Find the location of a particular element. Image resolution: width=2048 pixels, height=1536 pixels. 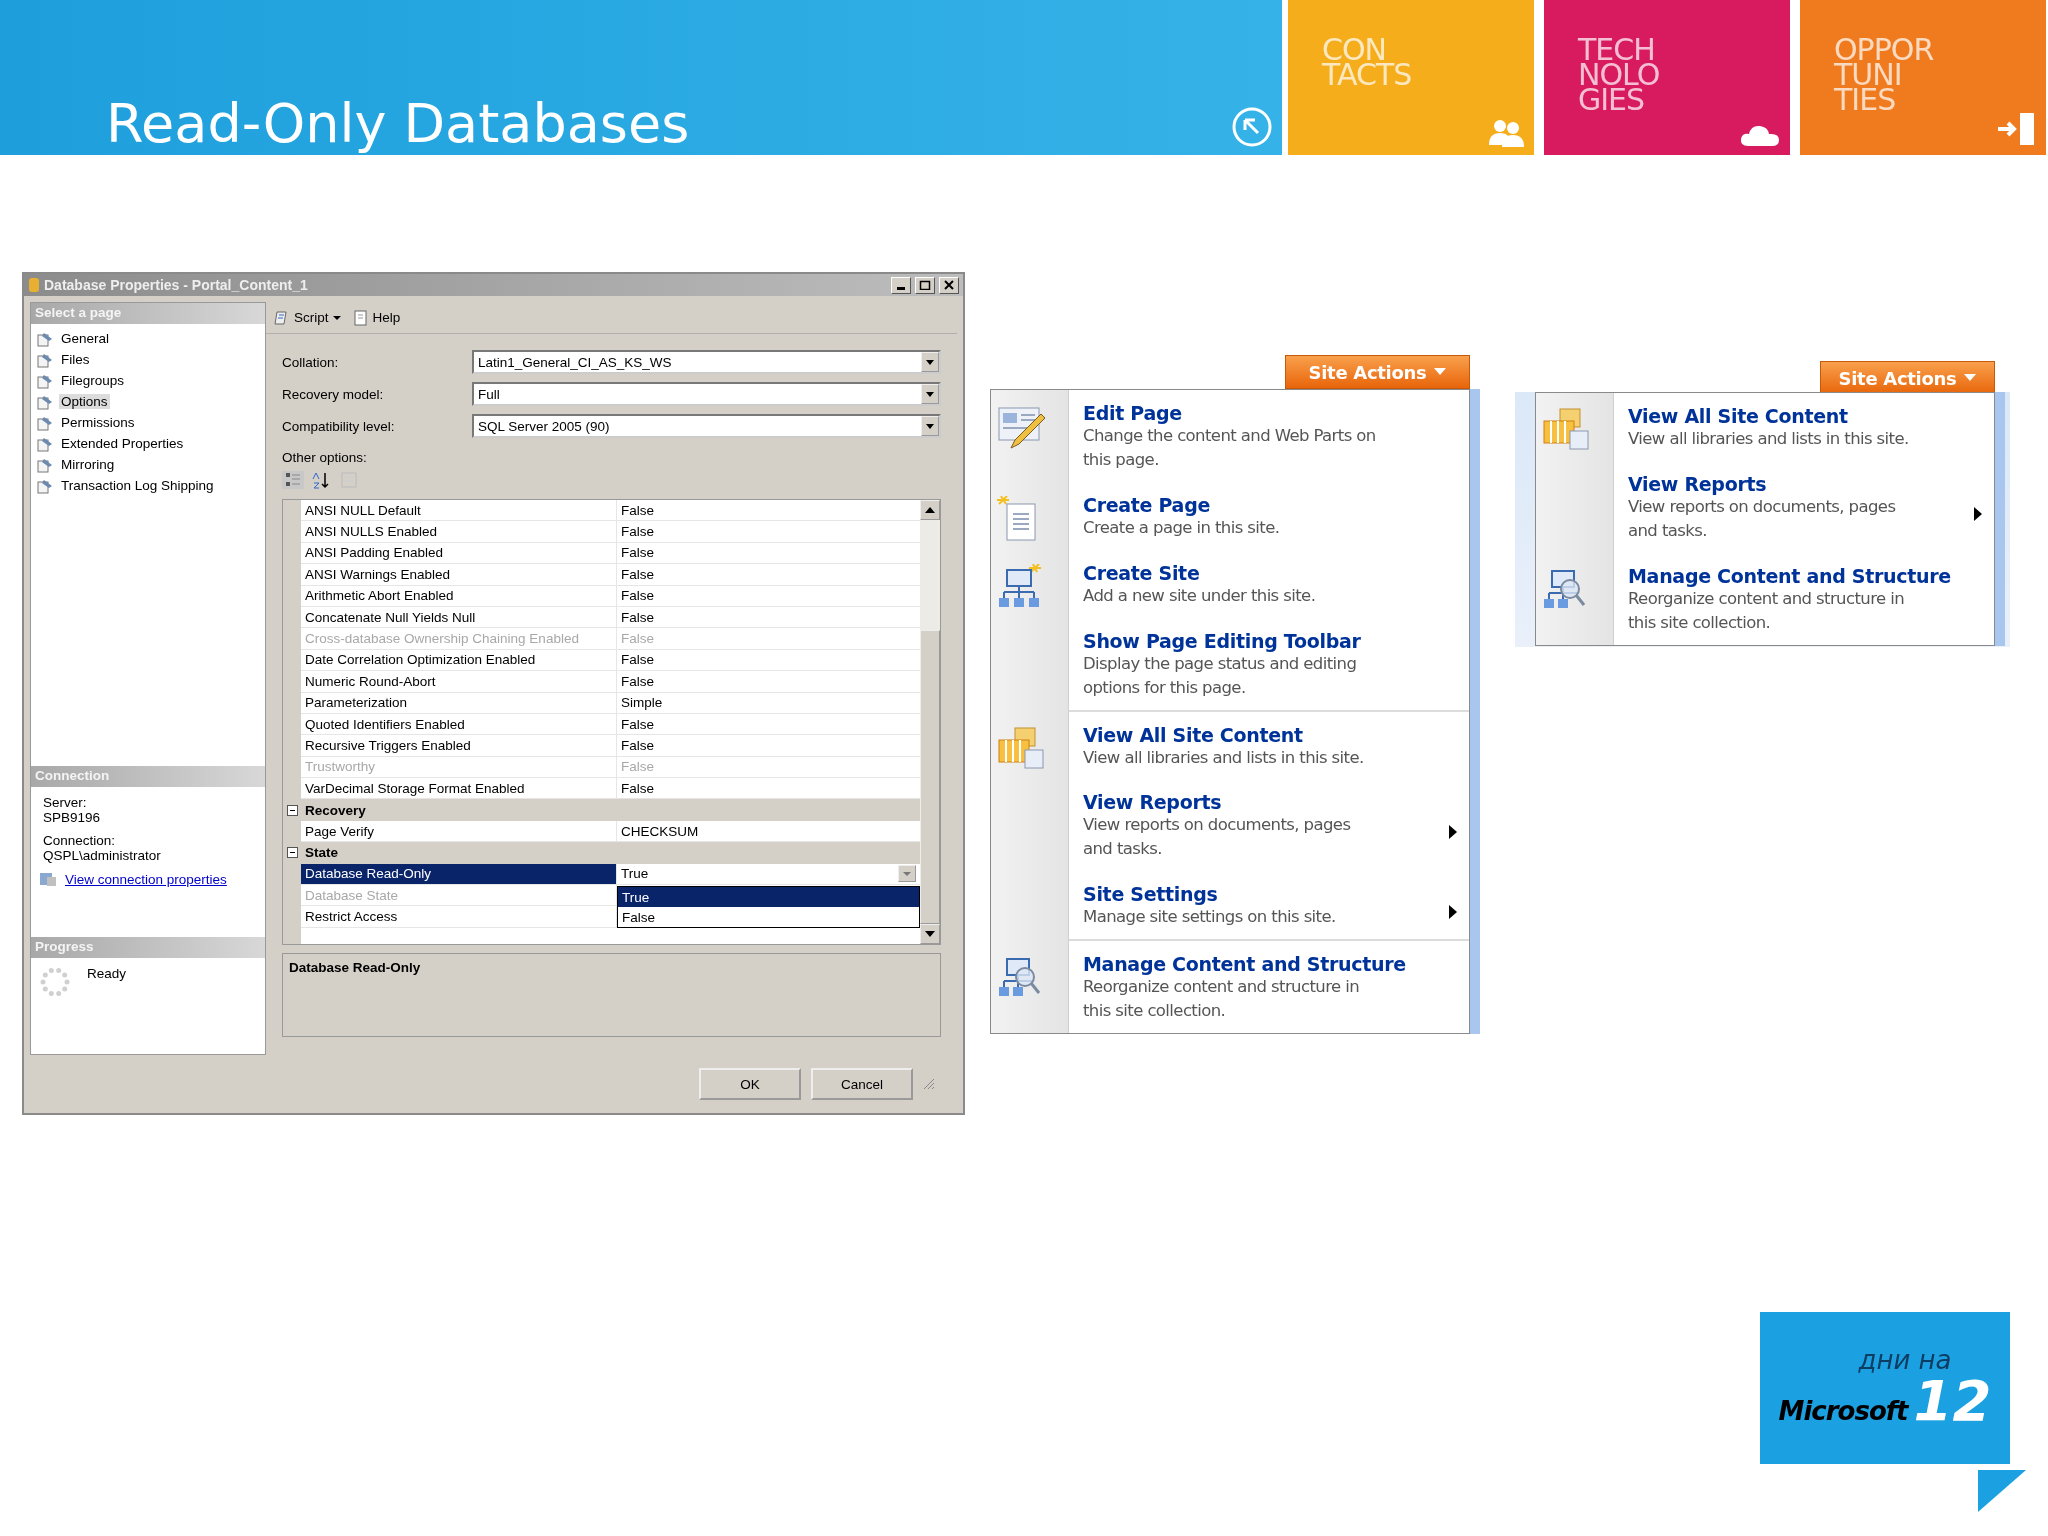

categorized-button is located at coordinates (293, 480).